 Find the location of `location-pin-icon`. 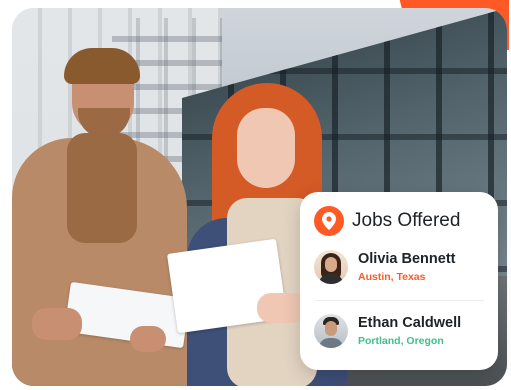

location-pin-icon is located at coordinates (329, 221).